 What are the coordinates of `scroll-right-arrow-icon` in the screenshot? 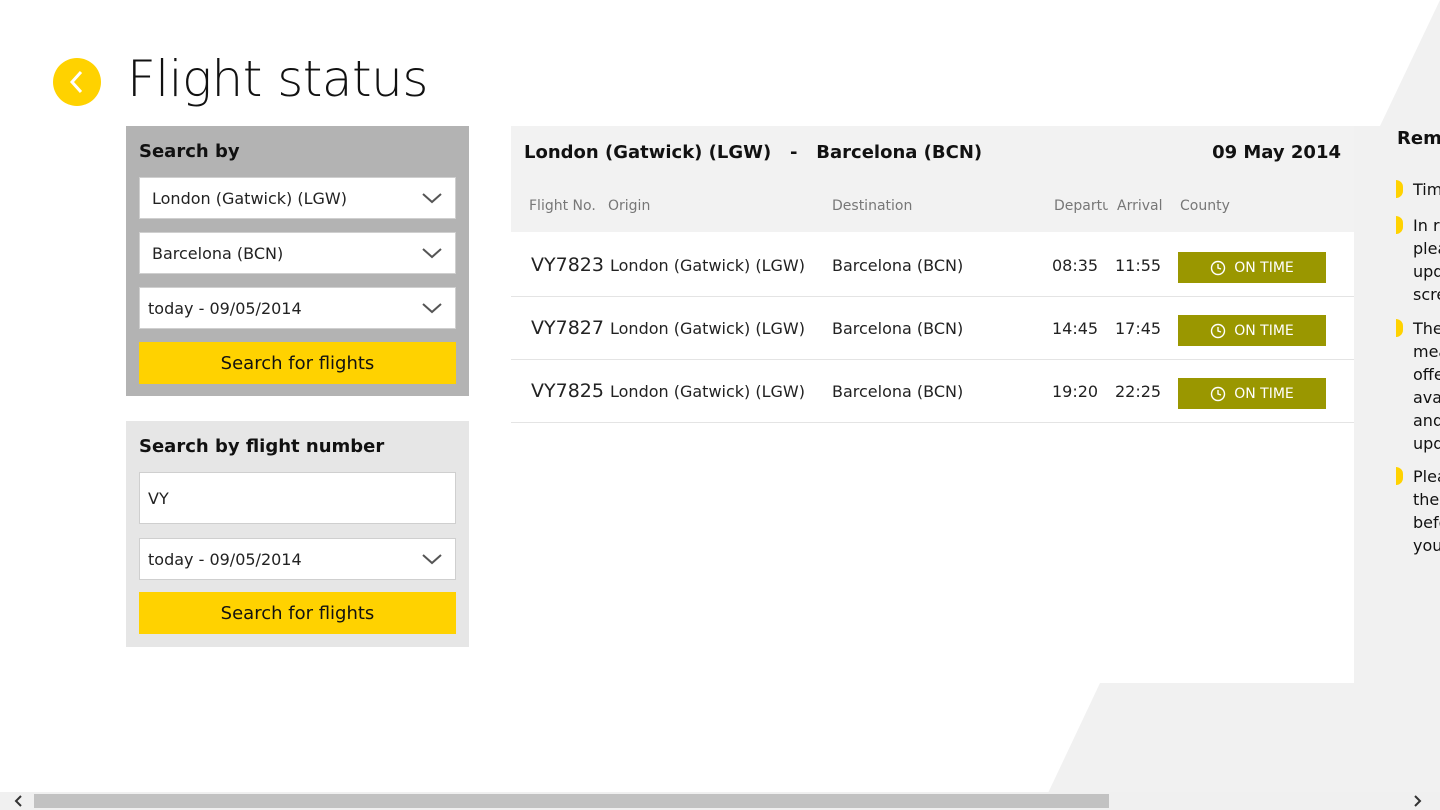 It's located at (1417, 801).